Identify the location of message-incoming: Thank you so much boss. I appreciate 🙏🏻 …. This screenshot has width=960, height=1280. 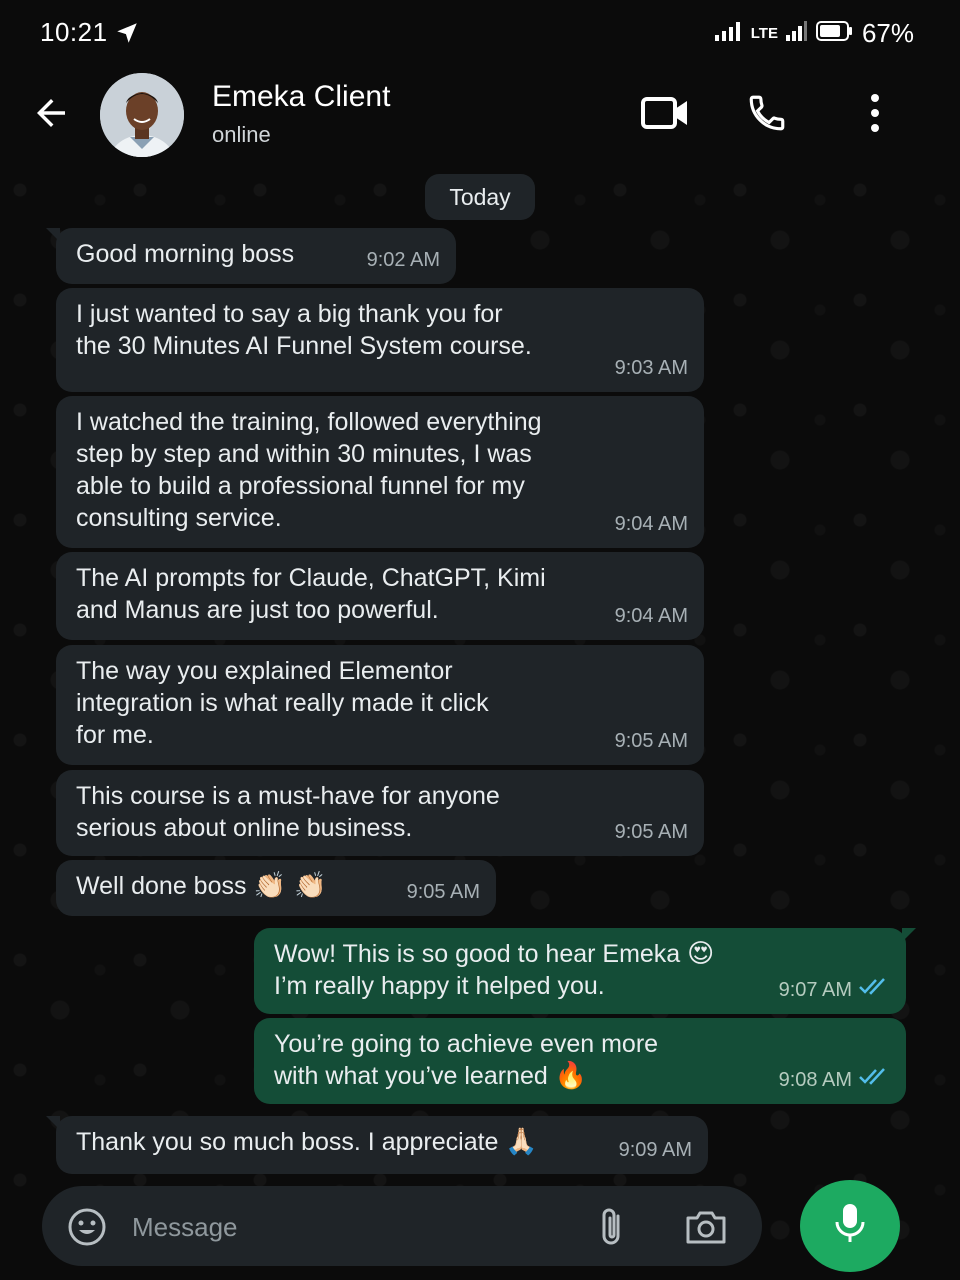
(377, 1145).